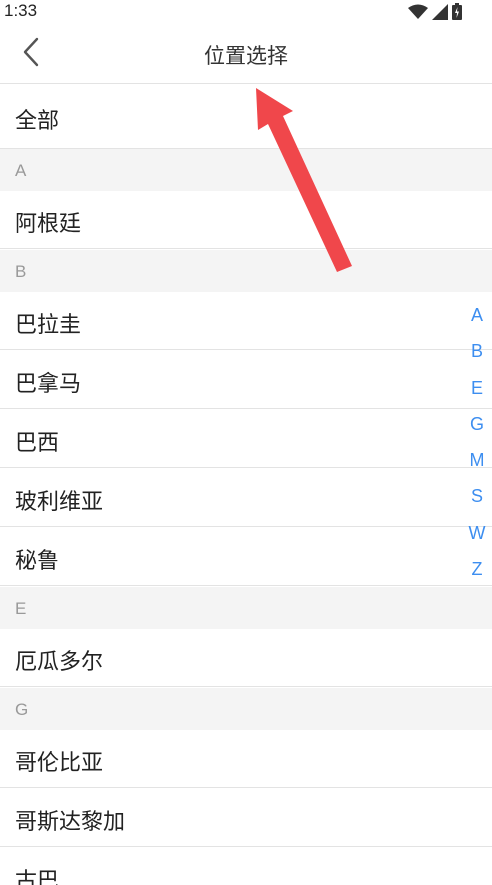 The image size is (492, 885). What do you see at coordinates (37, 443) in the screenshot?
I see `list-item-label: 巴西` at bounding box center [37, 443].